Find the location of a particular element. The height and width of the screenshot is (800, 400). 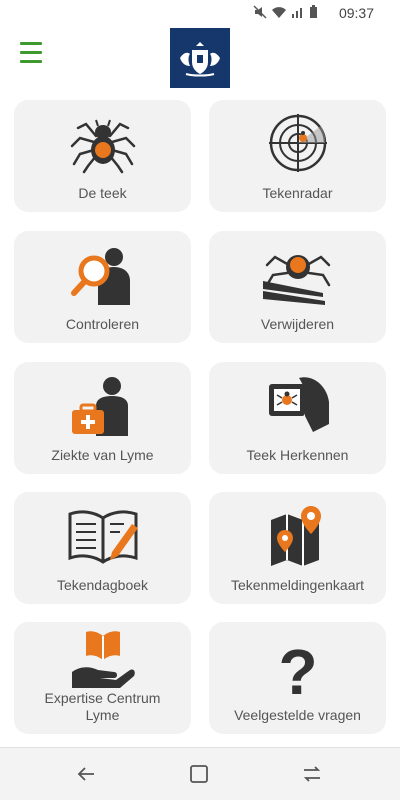

wifi-icon is located at coordinates (279, 12).